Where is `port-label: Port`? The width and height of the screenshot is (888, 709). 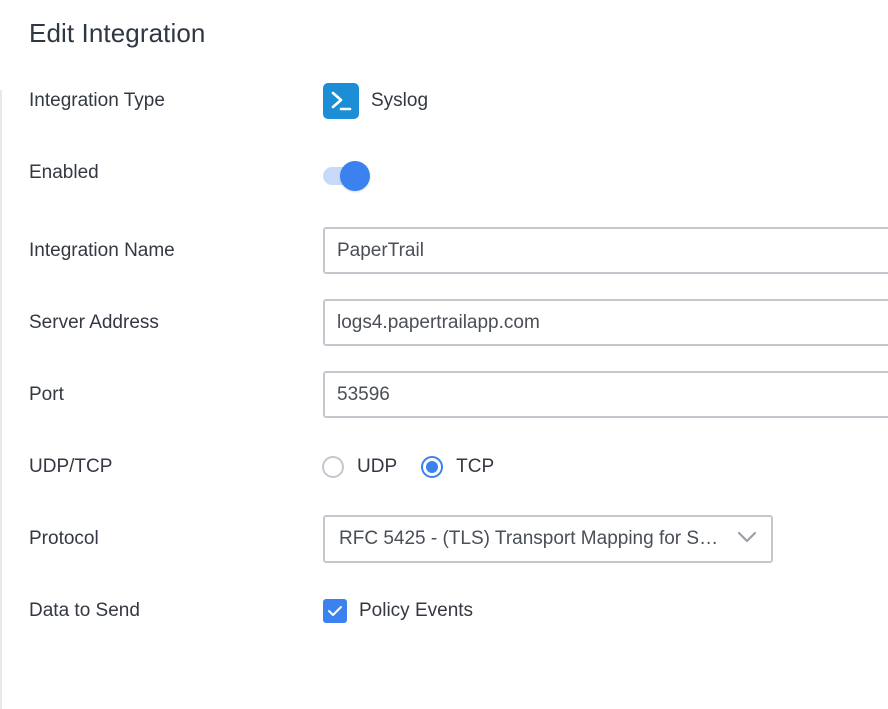
port-label: Port is located at coordinates (46, 394).